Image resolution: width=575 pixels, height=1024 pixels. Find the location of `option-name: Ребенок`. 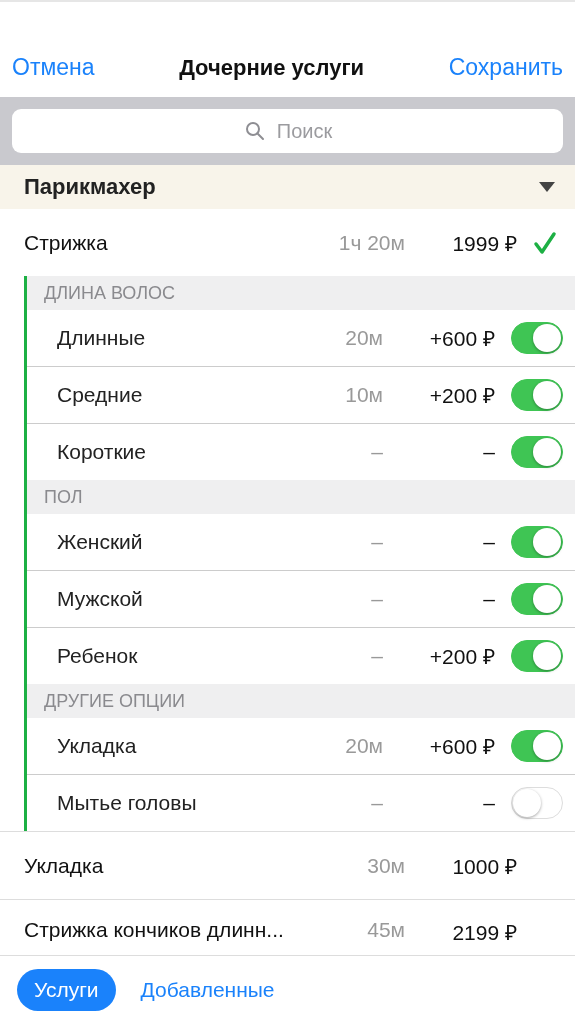

option-name: Ребенок is located at coordinates (98, 656).